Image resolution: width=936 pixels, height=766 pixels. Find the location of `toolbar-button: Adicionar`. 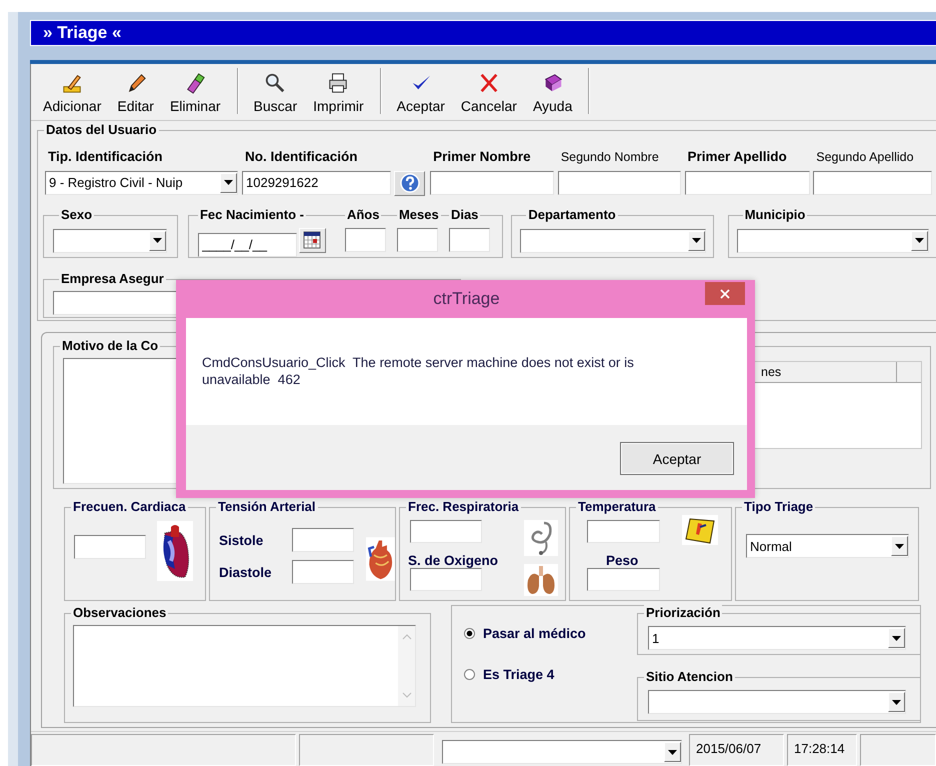

toolbar-button: Adicionar is located at coordinates (72, 92).